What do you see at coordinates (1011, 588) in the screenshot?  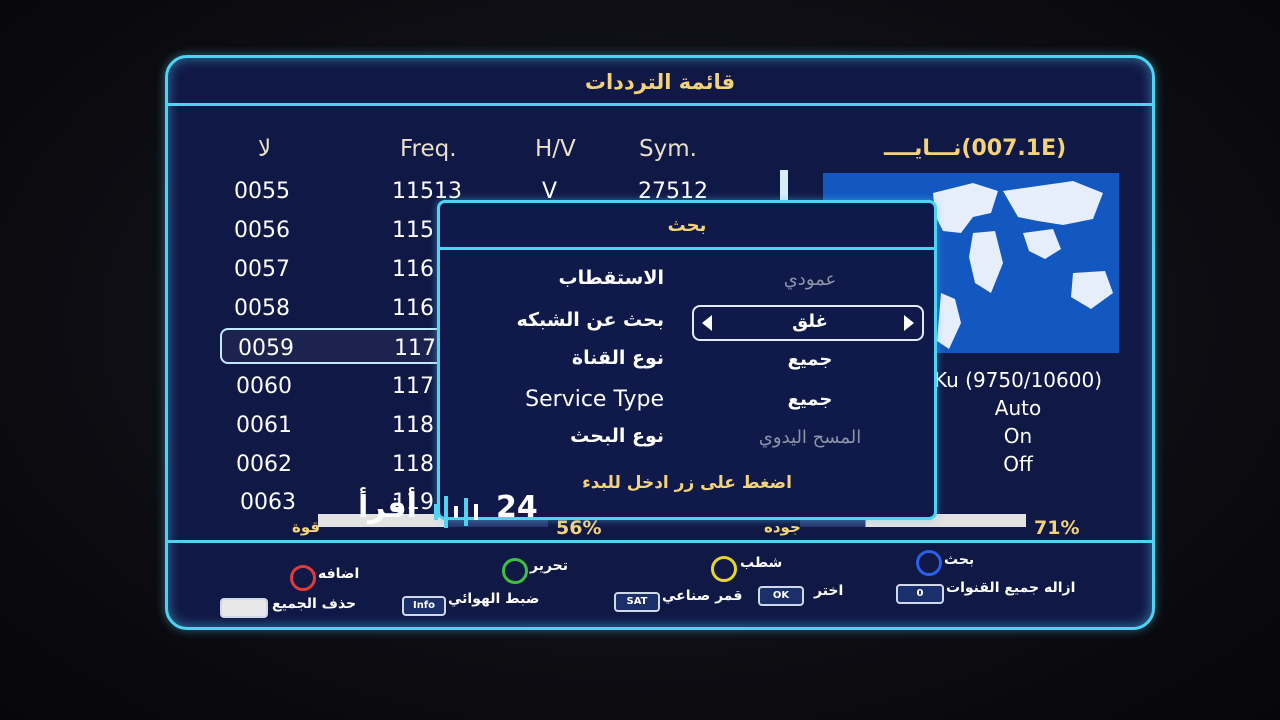 I see `legend-remove-all: ازاله جميع القنوات` at bounding box center [1011, 588].